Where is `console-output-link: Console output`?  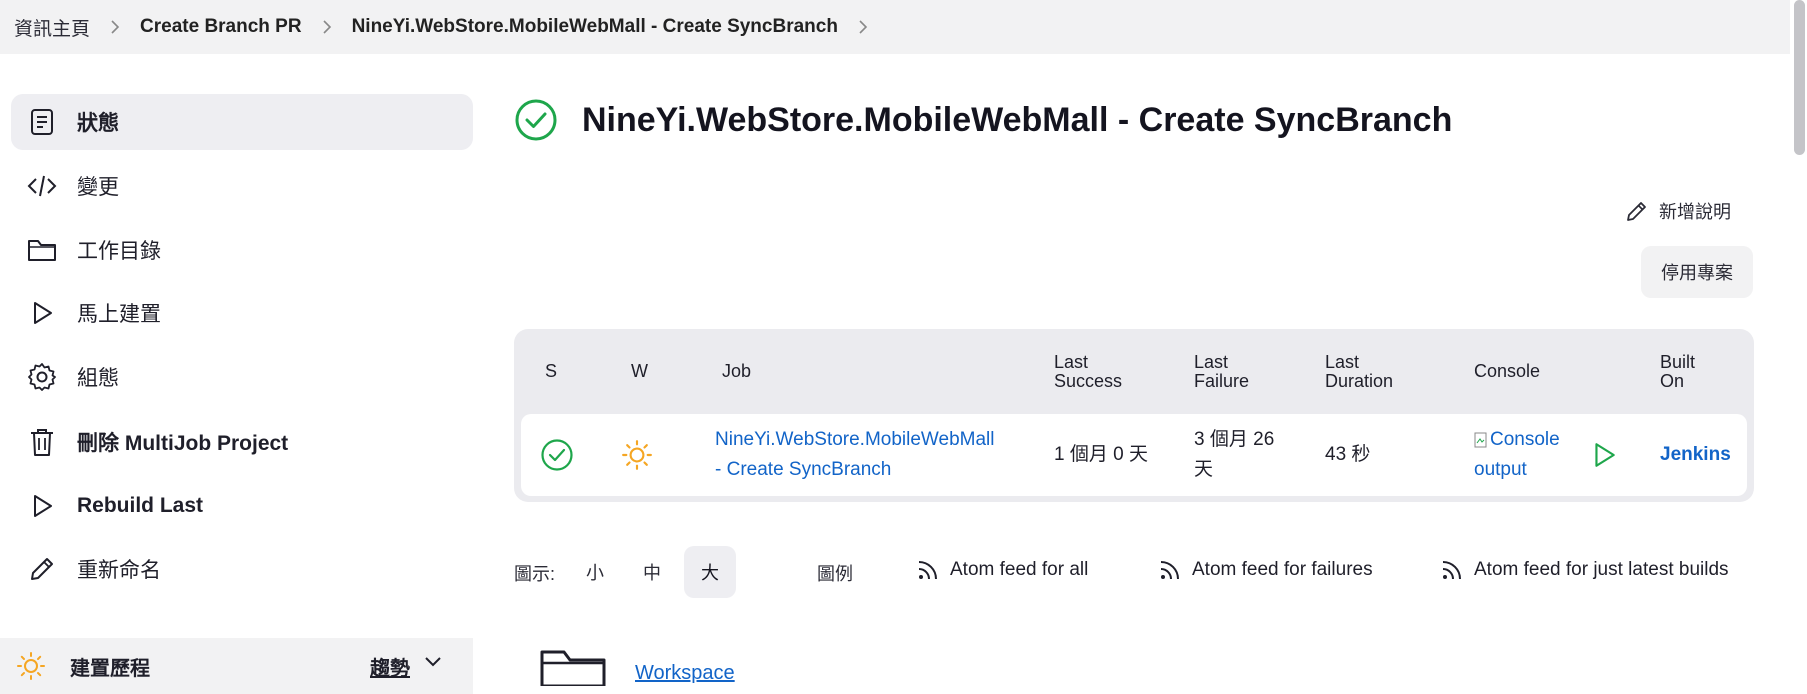 console-output-link: Console output is located at coordinates (1517, 455).